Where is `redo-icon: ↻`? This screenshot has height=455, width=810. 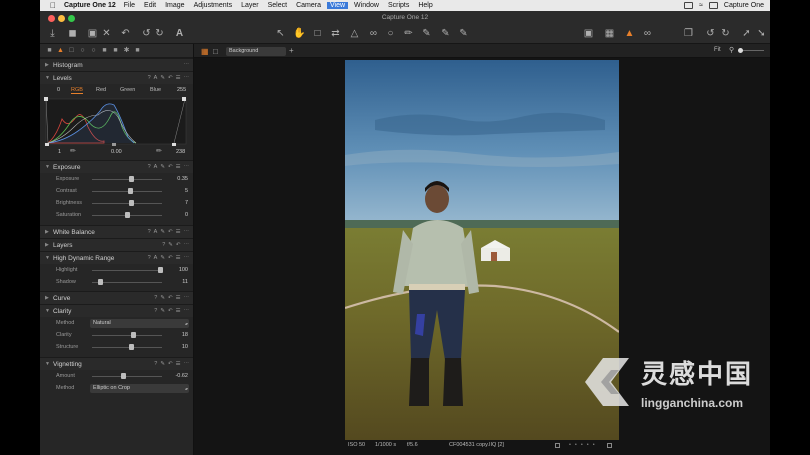
redo-icon: ↻ is located at coordinates (159, 33).